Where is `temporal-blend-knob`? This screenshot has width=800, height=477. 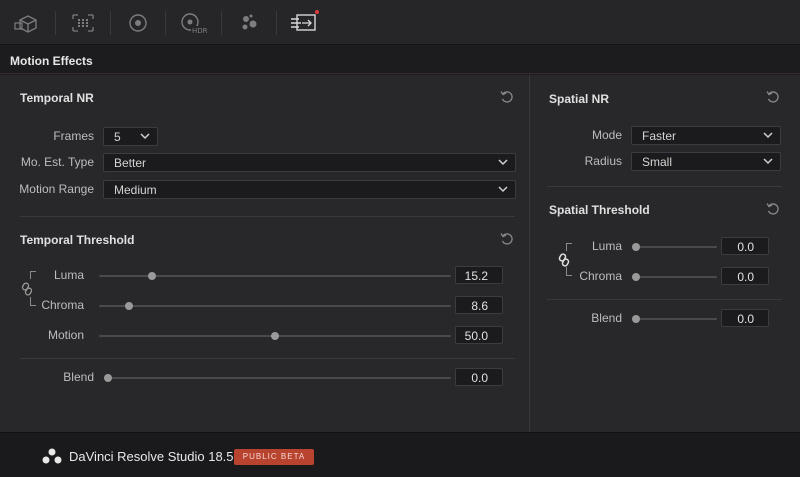
temporal-blend-knob is located at coordinates (108, 378).